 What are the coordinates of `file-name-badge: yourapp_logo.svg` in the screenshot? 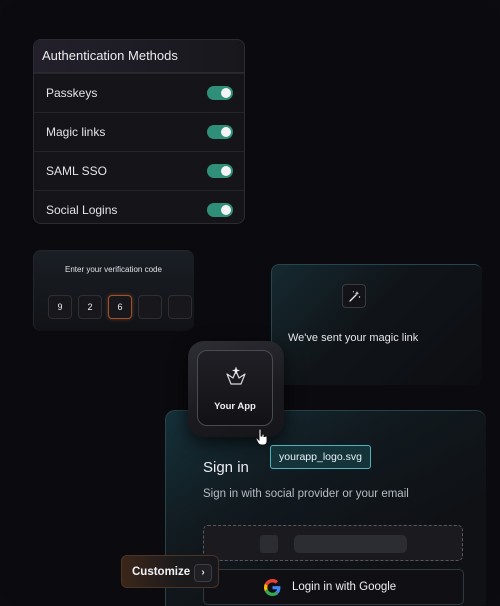 It's located at (320, 457).